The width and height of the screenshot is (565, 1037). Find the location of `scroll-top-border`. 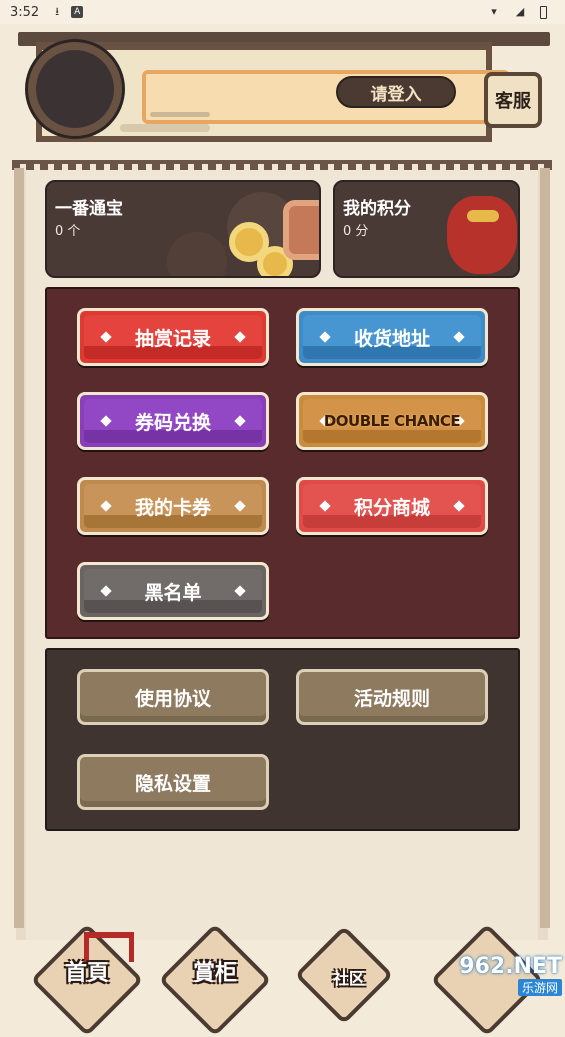

scroll-top-border is located at coordinates (282, 165).